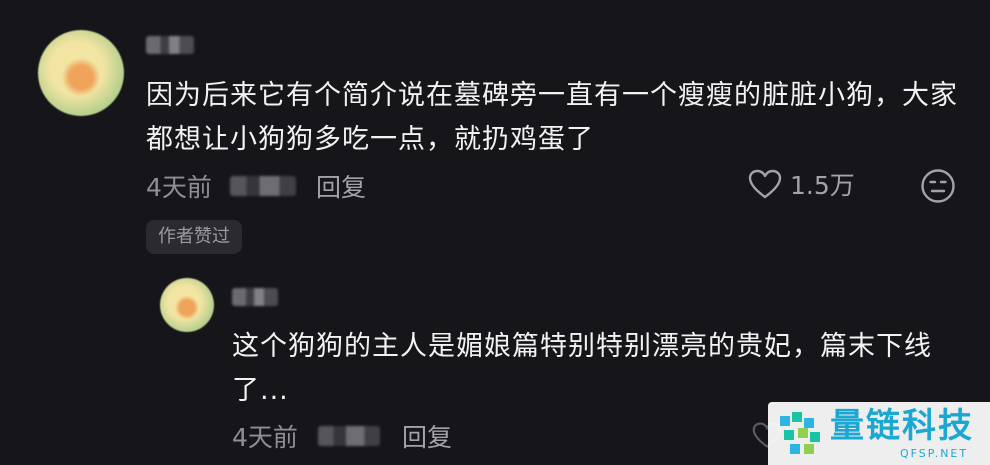 The image size is (990, 465). I want to click on watermark-brand: 量链科技, so click(902, 426).